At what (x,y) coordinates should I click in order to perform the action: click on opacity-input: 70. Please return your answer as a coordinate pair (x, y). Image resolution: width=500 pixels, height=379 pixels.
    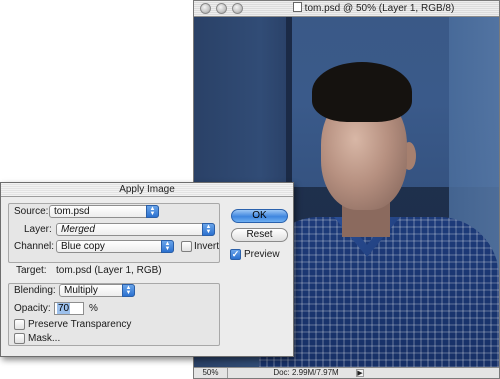
    Looking at the image, I should click on (69, 308).